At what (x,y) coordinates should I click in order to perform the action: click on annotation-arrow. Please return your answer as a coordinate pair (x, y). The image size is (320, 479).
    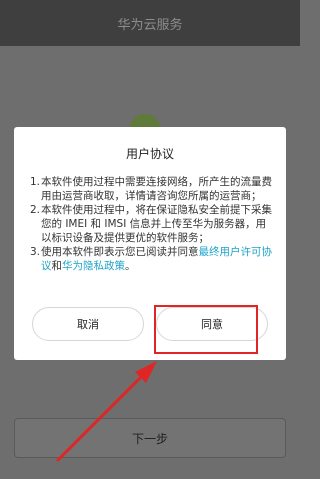
    Looking at the image, I should click on (106, 411).